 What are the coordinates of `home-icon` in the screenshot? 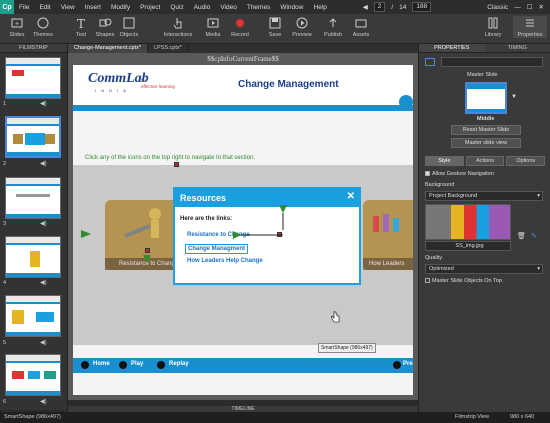 It's located at (85, 365).